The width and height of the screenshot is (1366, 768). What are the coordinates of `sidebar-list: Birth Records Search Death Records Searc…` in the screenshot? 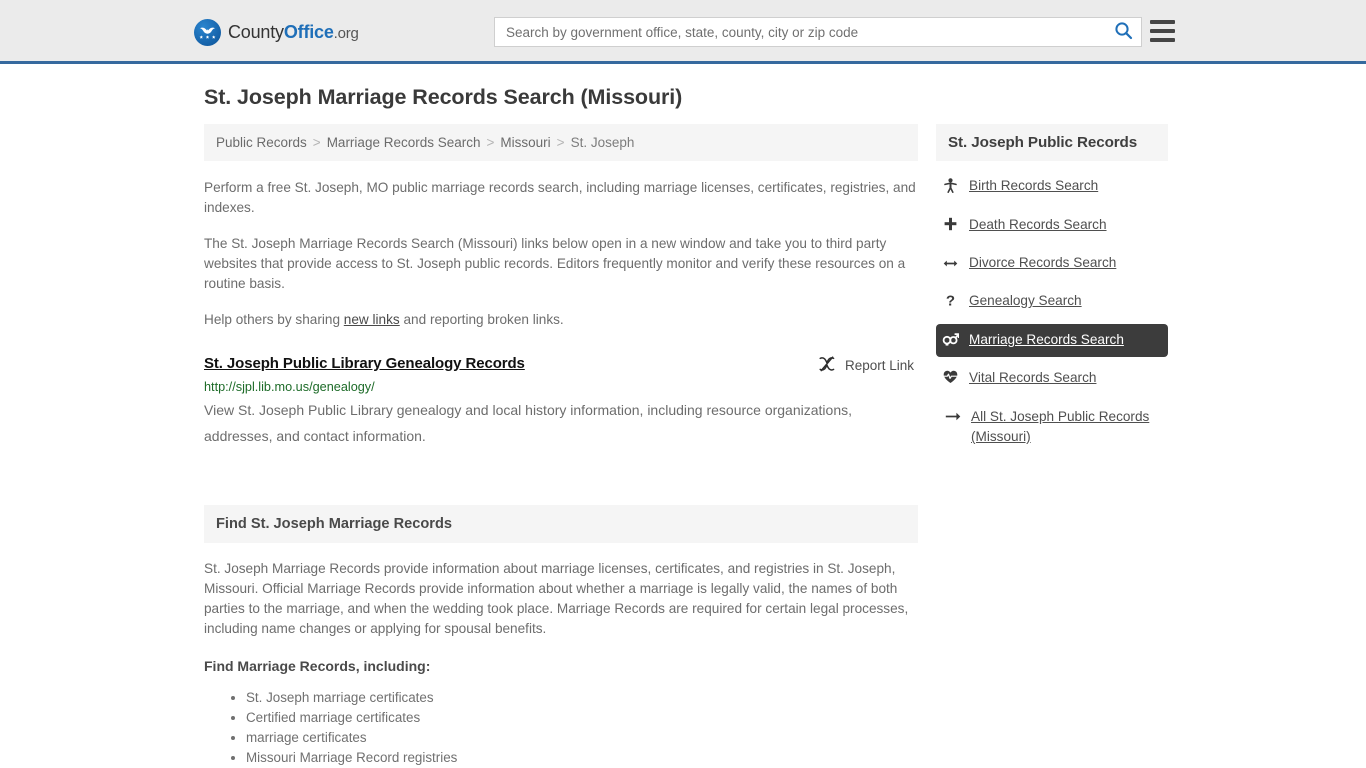 It's located at (1052, 312).